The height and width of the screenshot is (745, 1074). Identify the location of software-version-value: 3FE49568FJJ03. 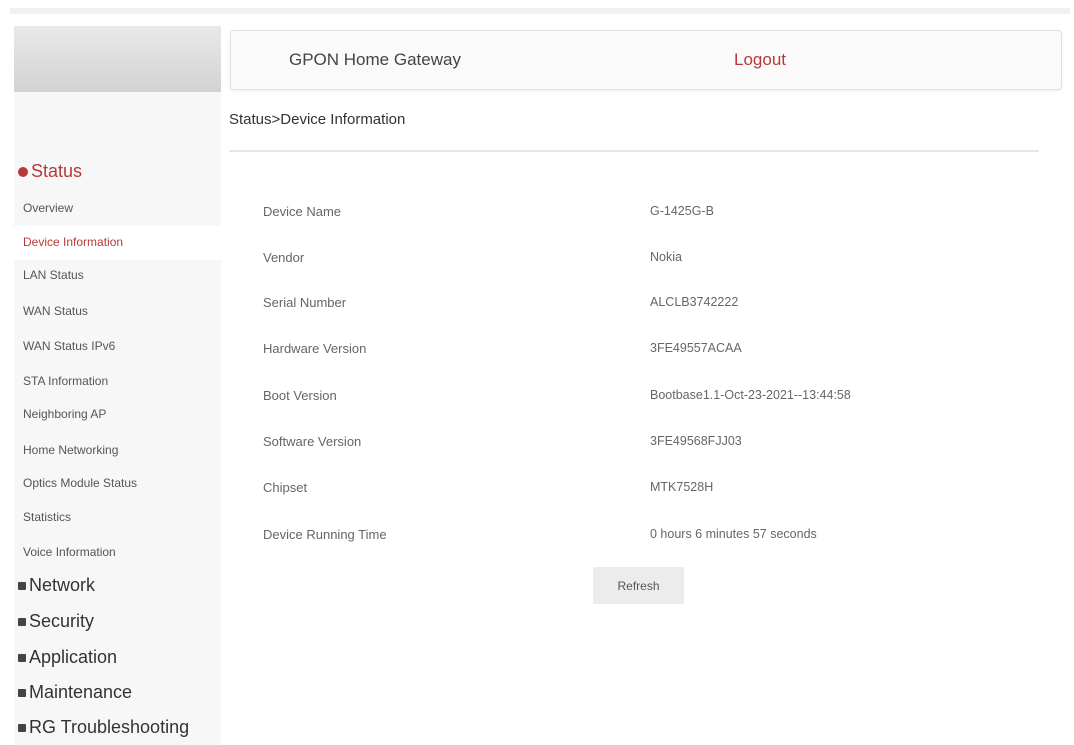
(696, 441).